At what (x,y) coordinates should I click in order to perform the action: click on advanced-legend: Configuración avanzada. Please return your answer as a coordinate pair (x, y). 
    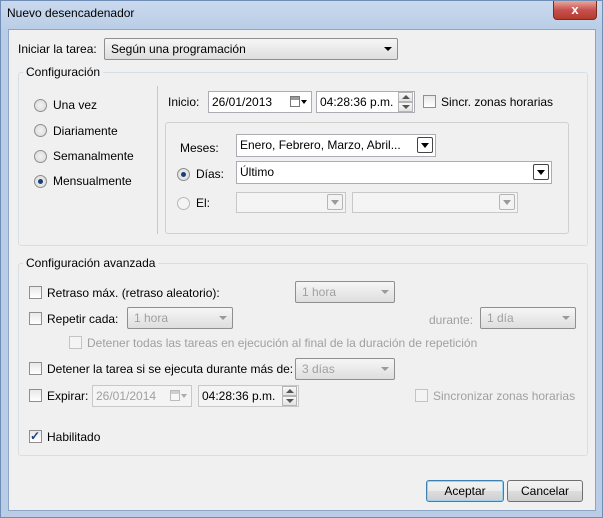
    Looking at the image, I should click on (91, 263).